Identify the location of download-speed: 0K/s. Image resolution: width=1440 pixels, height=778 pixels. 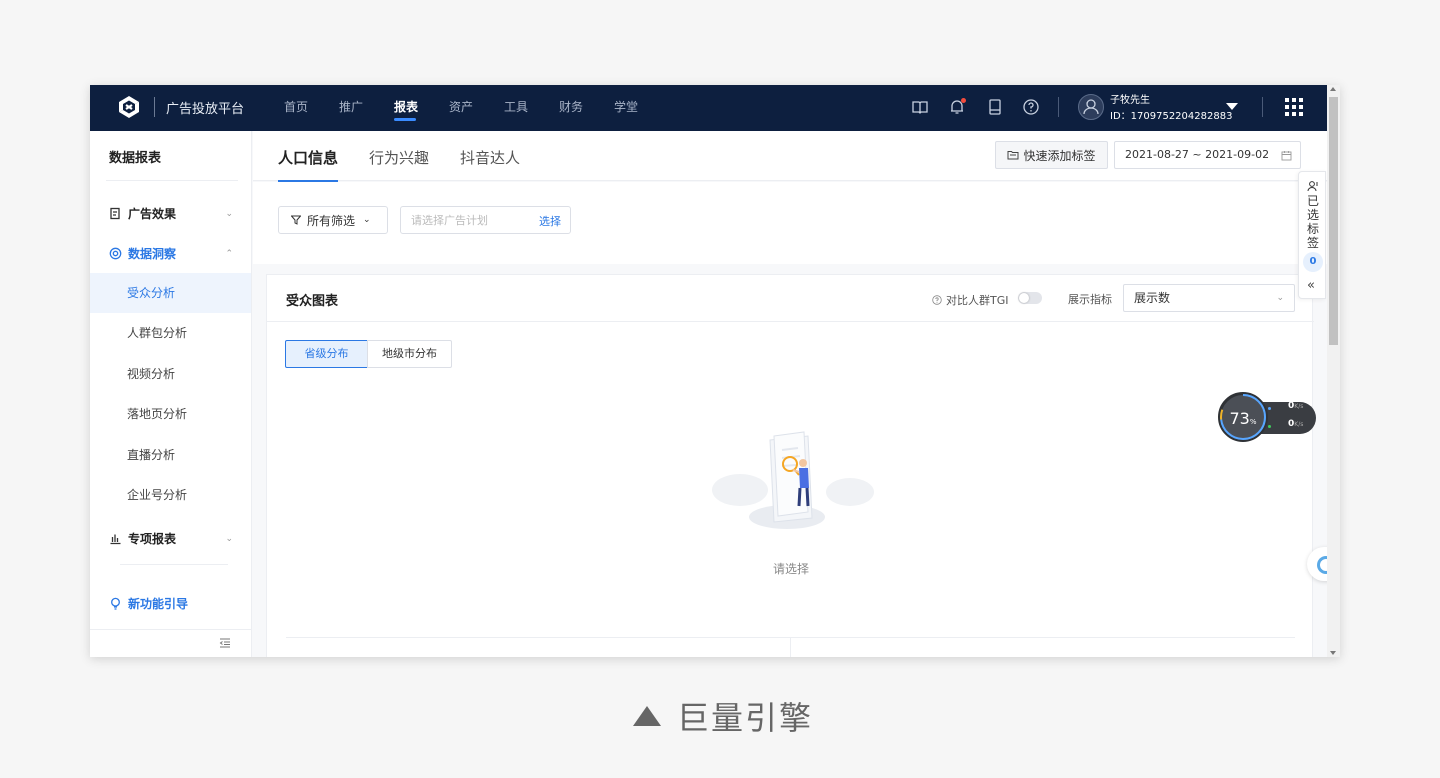
(1296, 424).